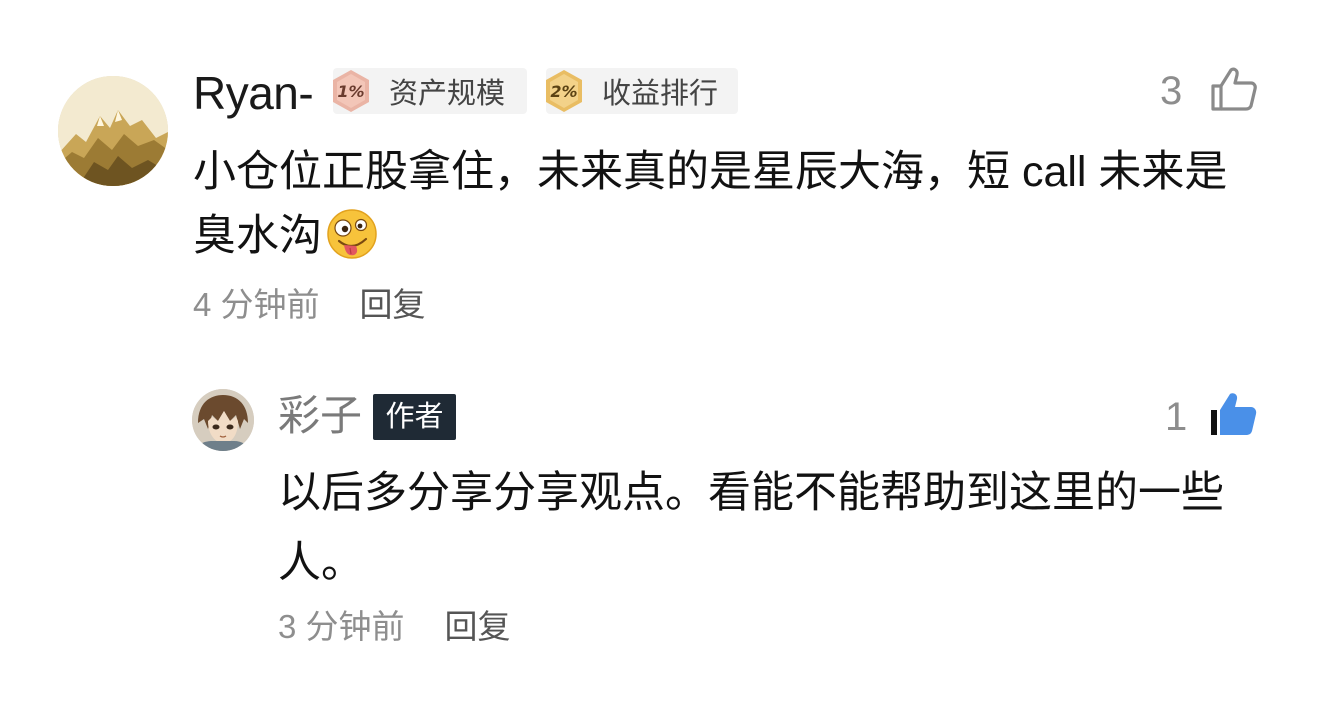 The image size is (1320, 716). I want to click on username: Ryan-, so click(253, 93).